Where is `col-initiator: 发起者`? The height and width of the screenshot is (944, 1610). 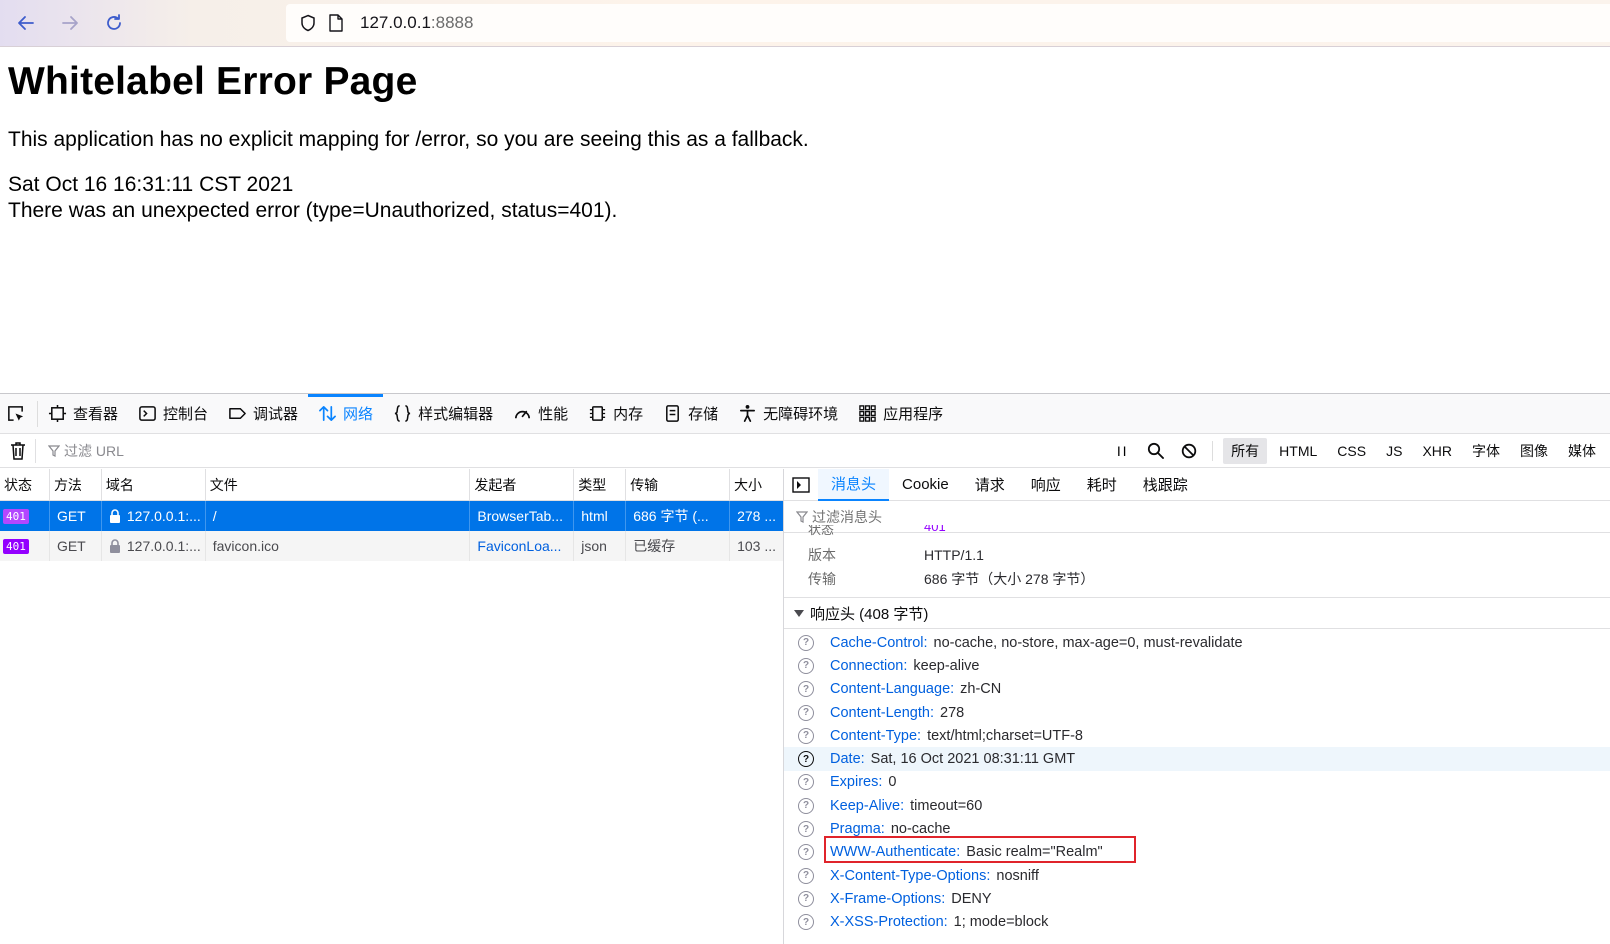 col-initiator: 发起者 is located at coordinates (522, 484).